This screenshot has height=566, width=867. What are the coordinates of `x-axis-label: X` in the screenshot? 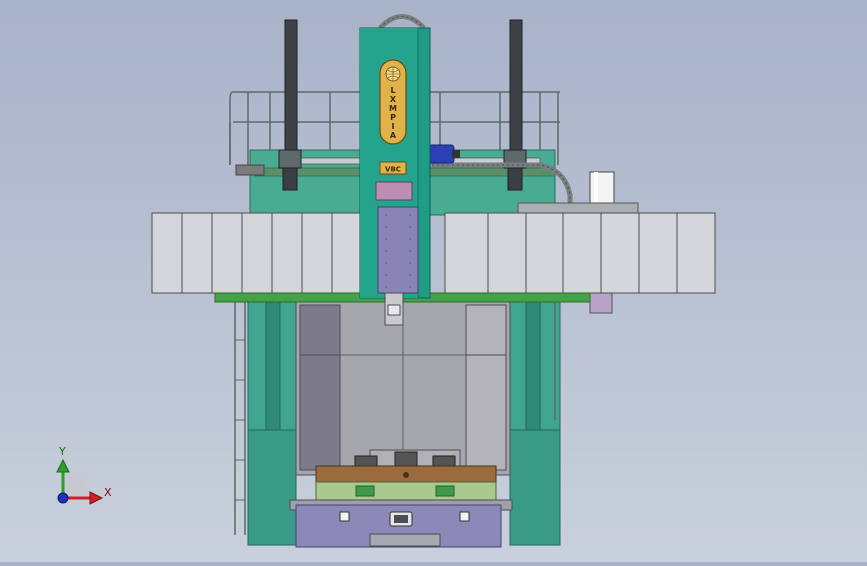 It's located at (108, 492).